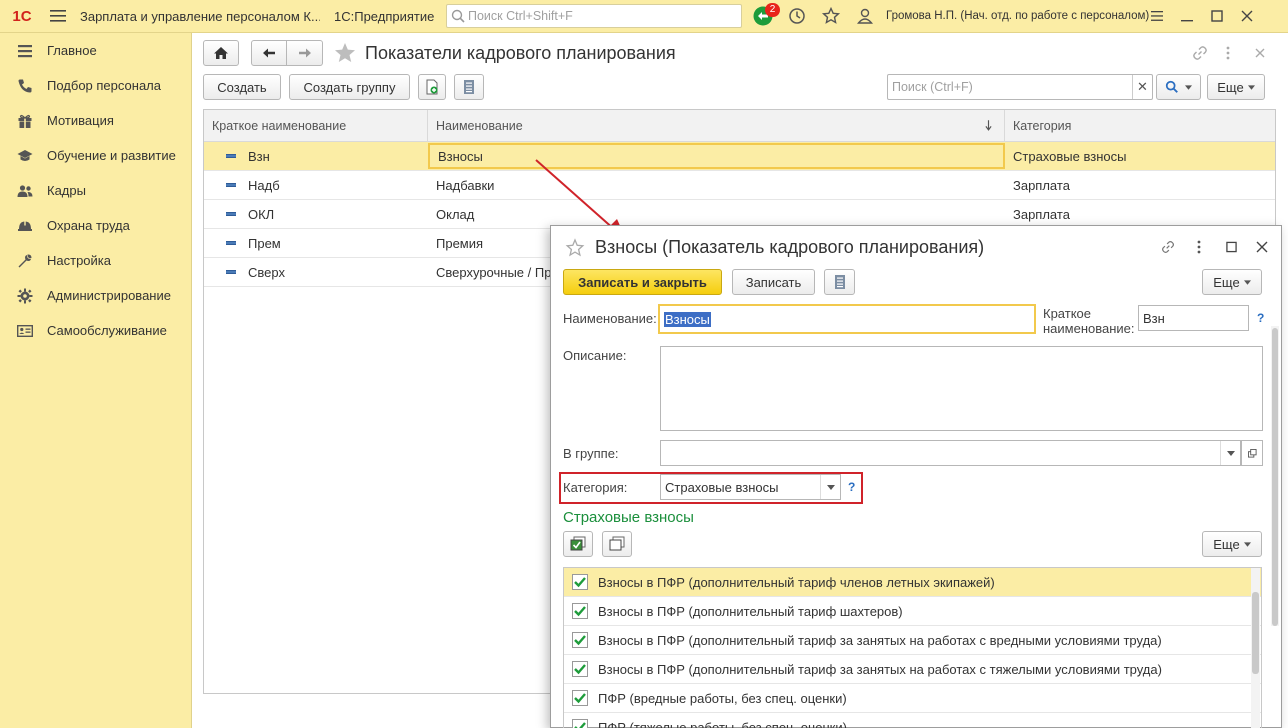  I want to click on close-window-icon, so click(1247, 16).